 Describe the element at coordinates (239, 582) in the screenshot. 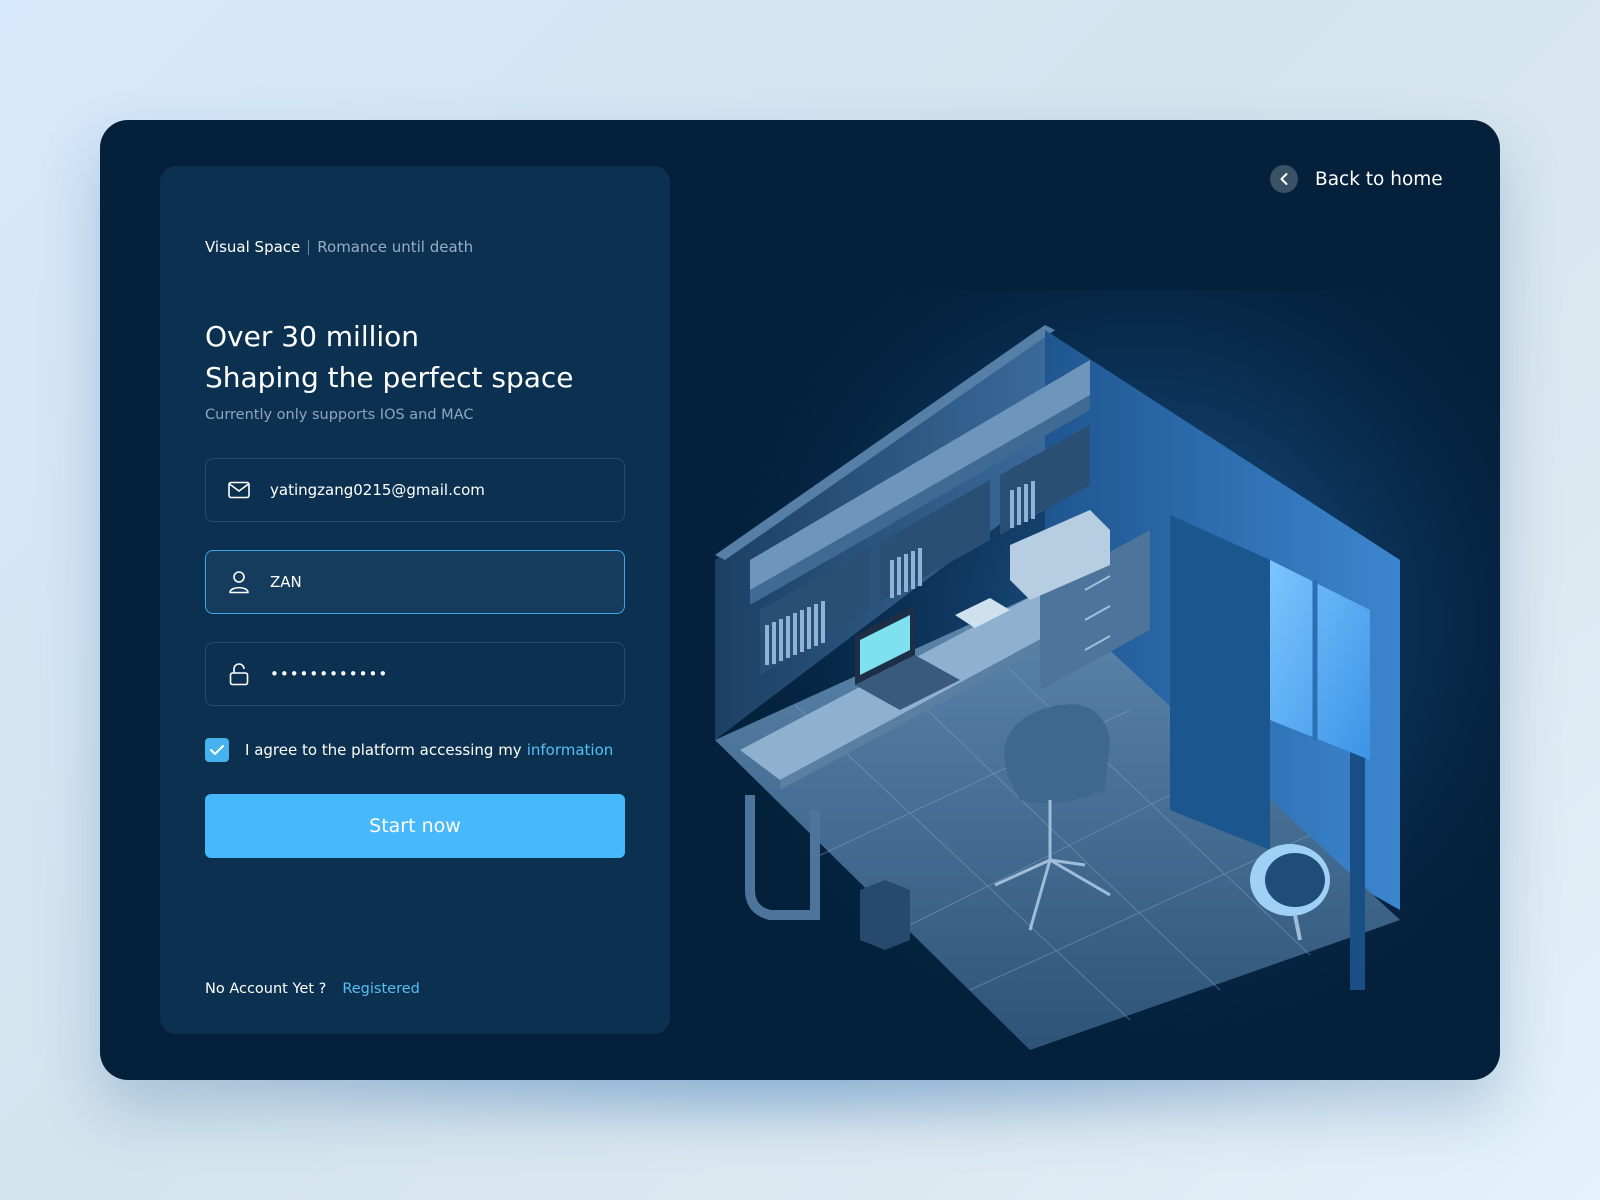

I see `user-icon` at that location.